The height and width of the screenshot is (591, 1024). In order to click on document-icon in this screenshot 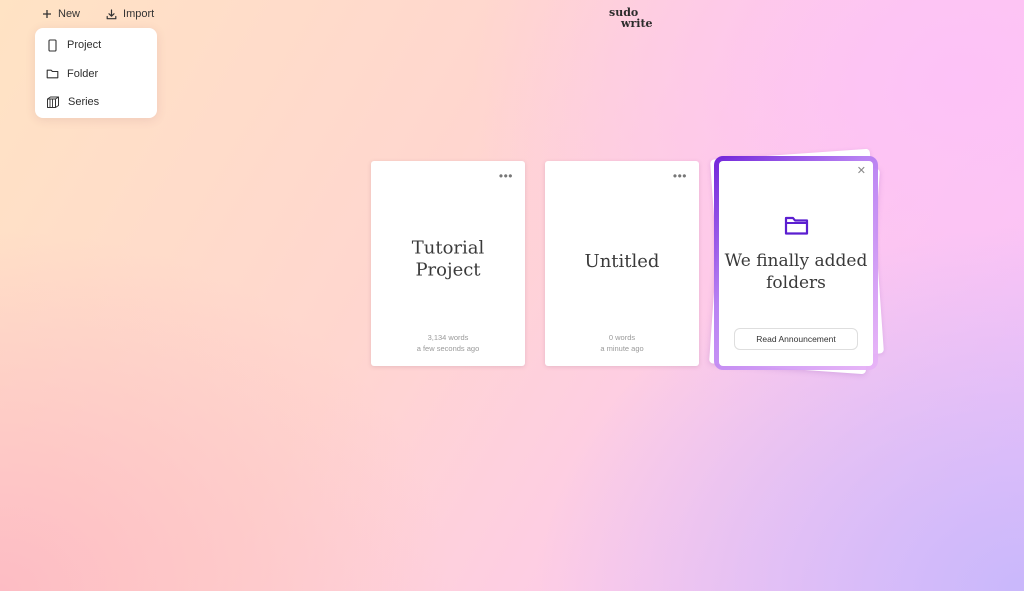, I will do `click(52, 45)`.